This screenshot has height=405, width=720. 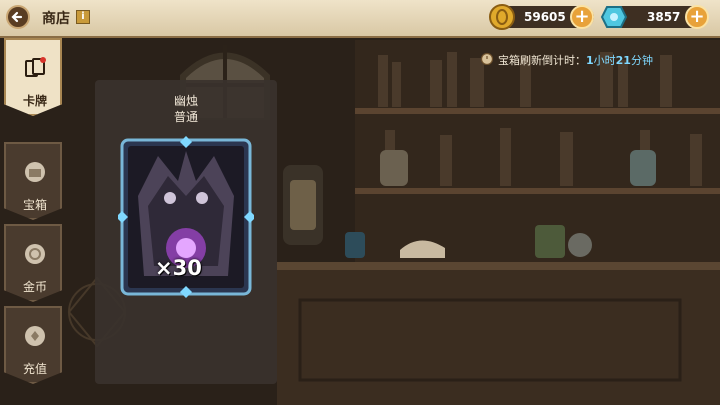 I want to click on tab-recharge: 充值, so click(x=33, y=345).